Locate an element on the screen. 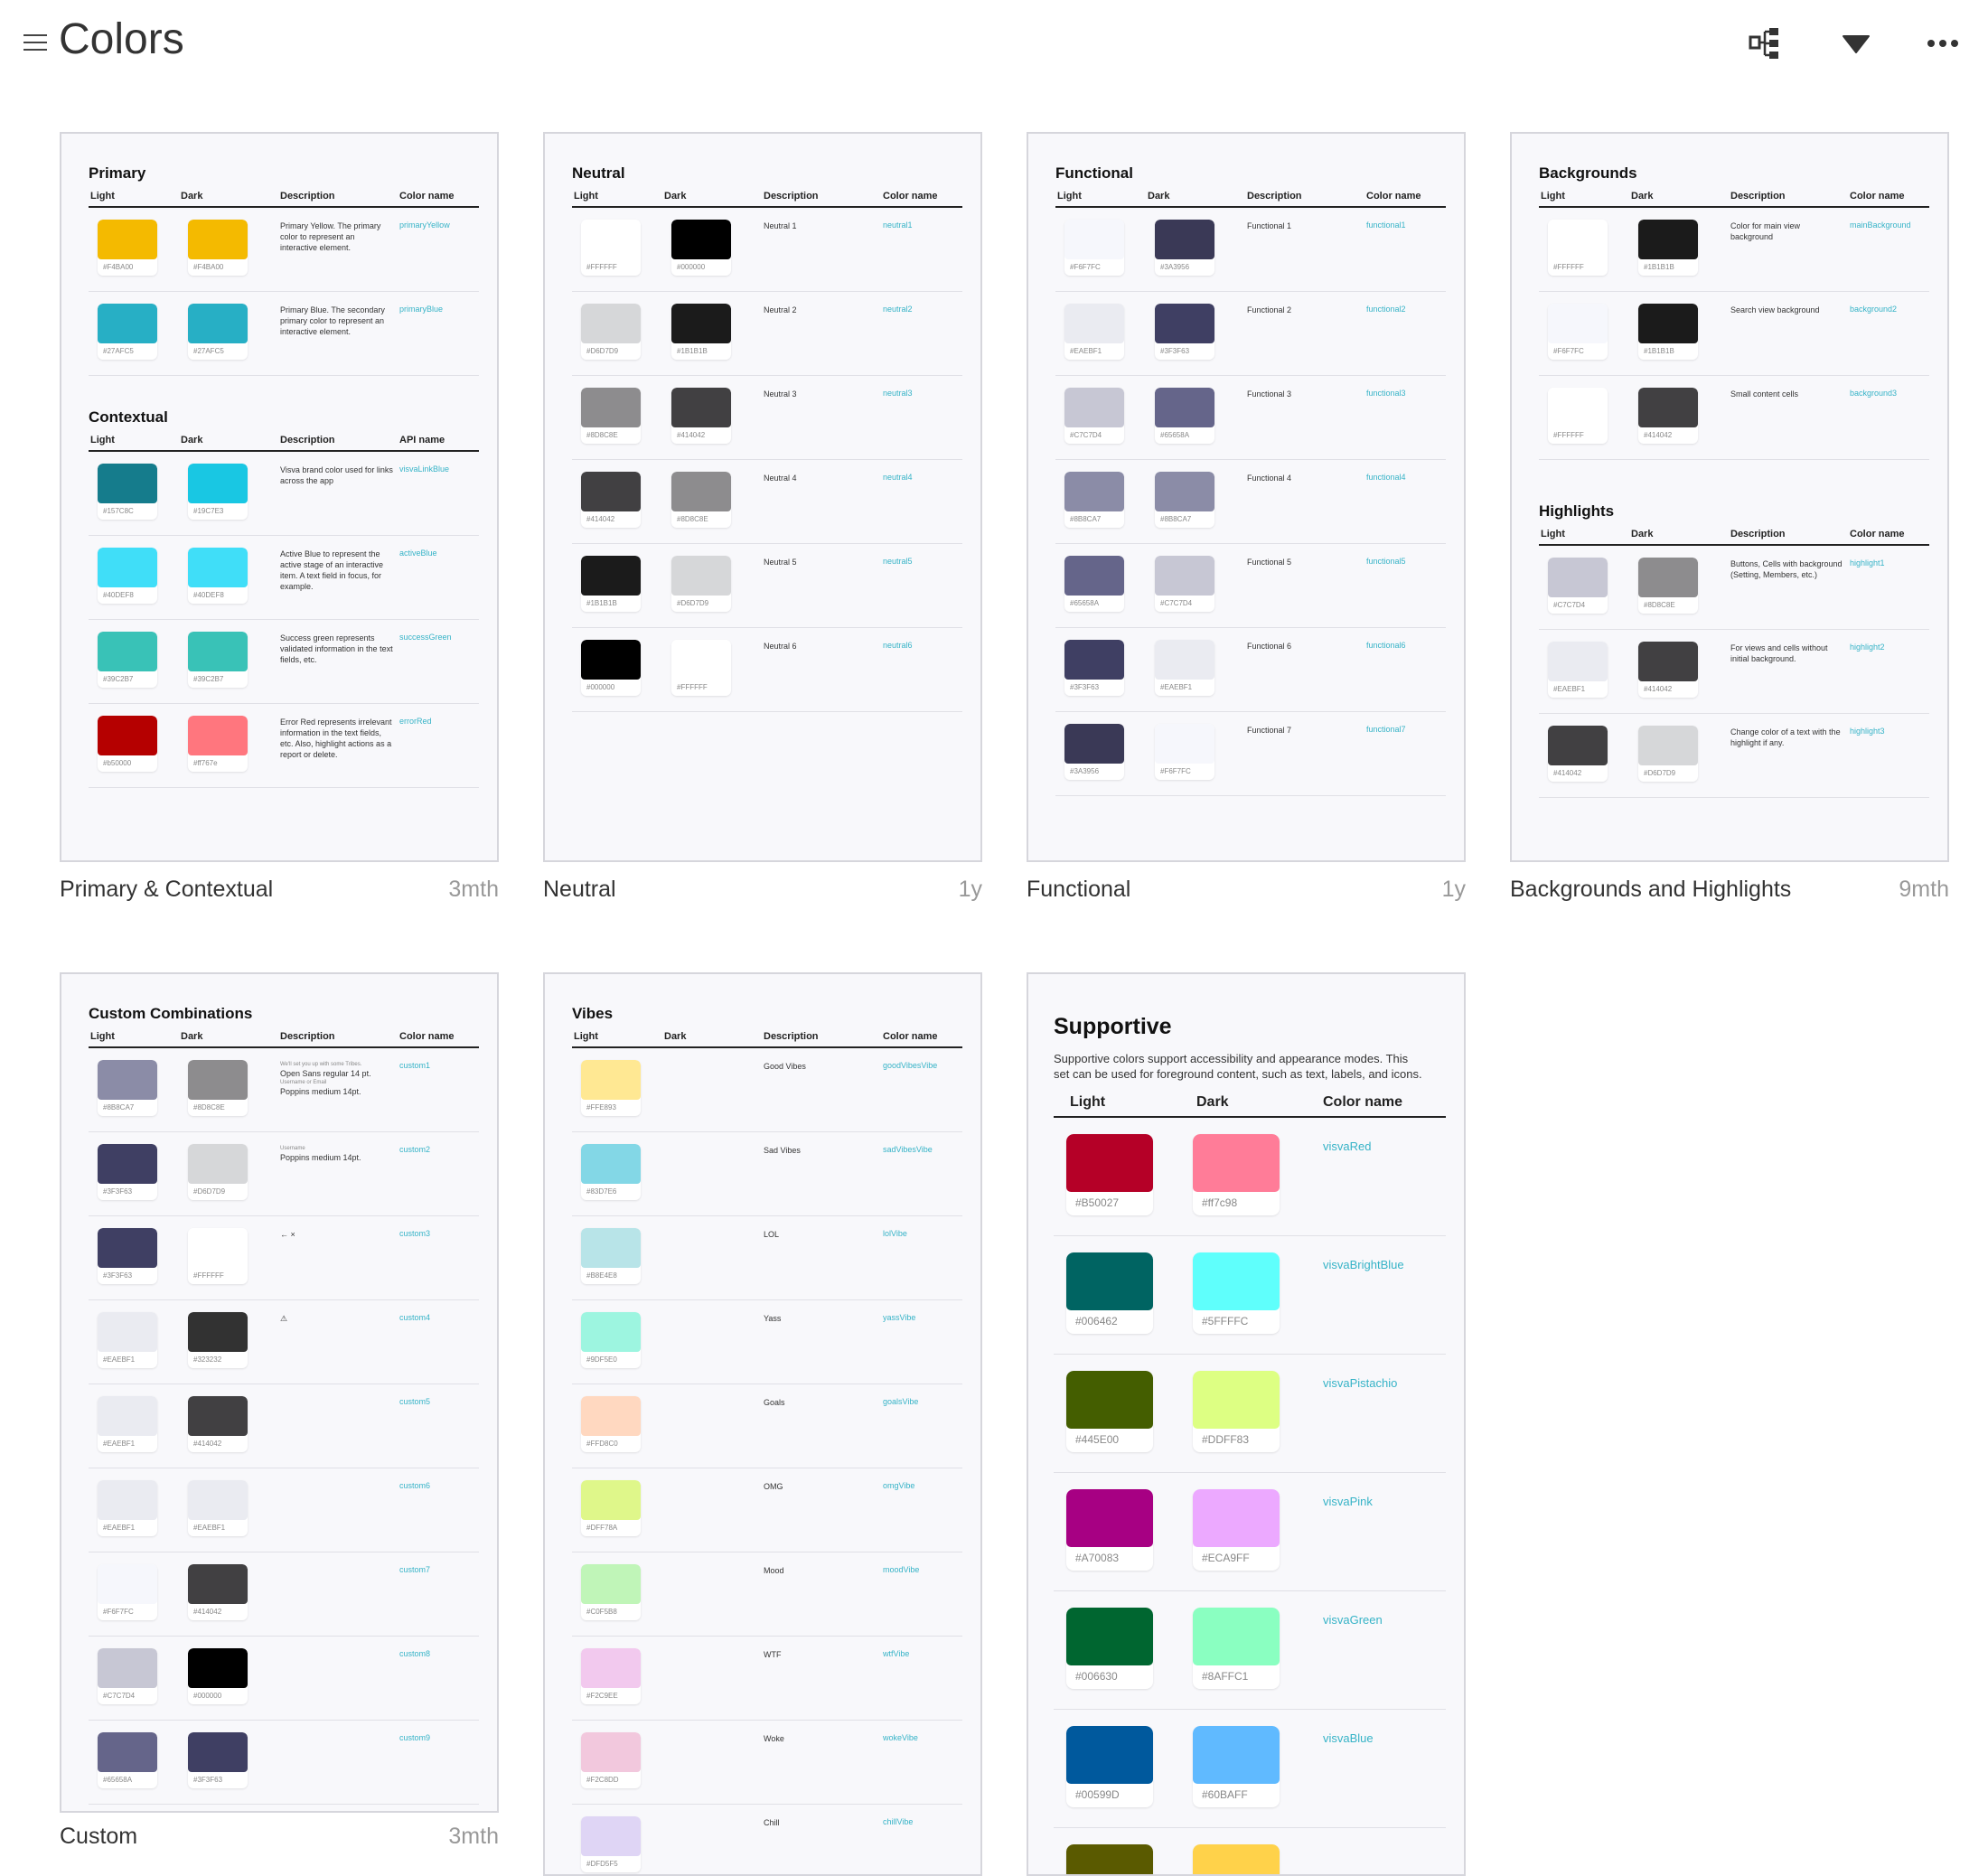 The width and height of the screenshot is (1988, 1876). light-swatch: #A70083 is located at coordinates (1109, 1530).